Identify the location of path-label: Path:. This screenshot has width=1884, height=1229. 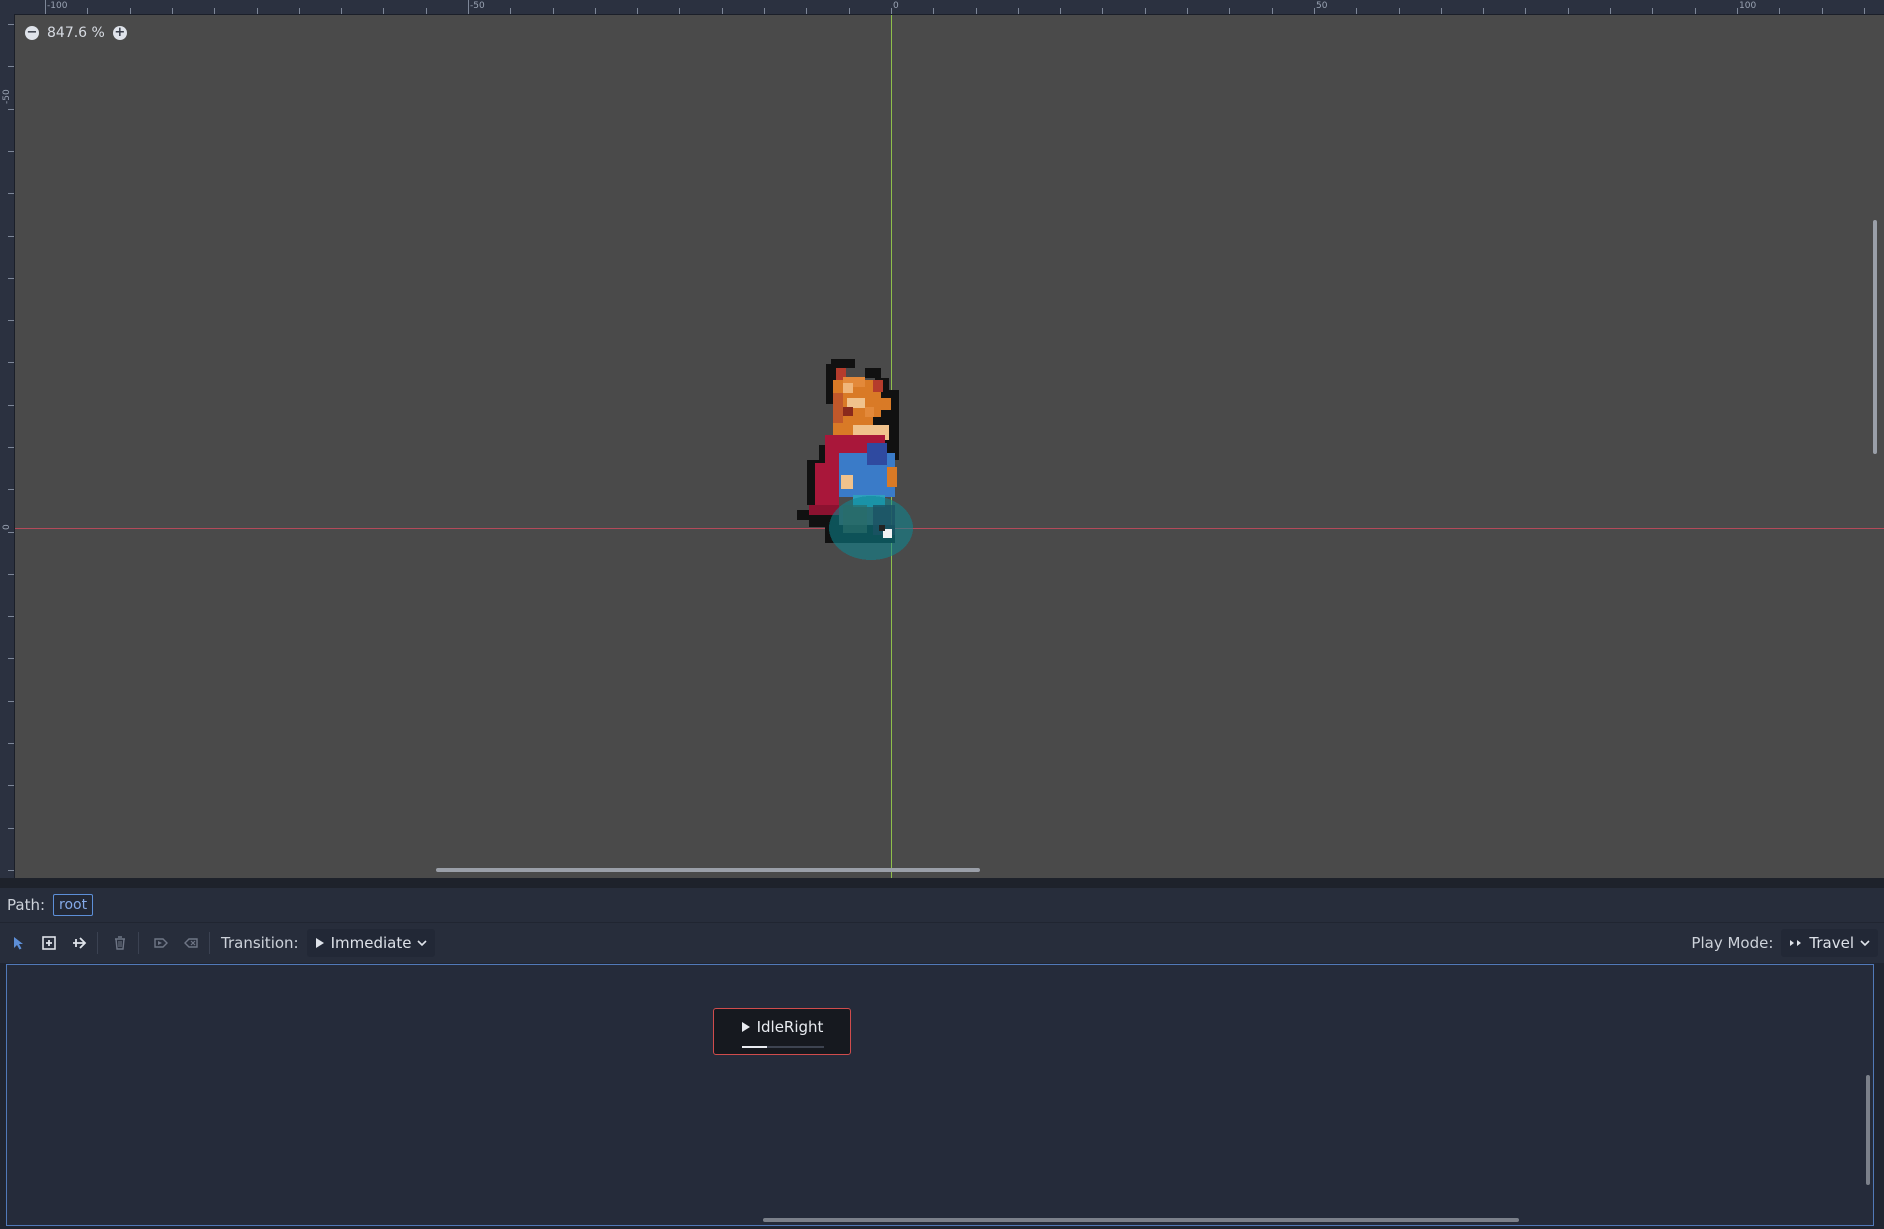
(26, 905).